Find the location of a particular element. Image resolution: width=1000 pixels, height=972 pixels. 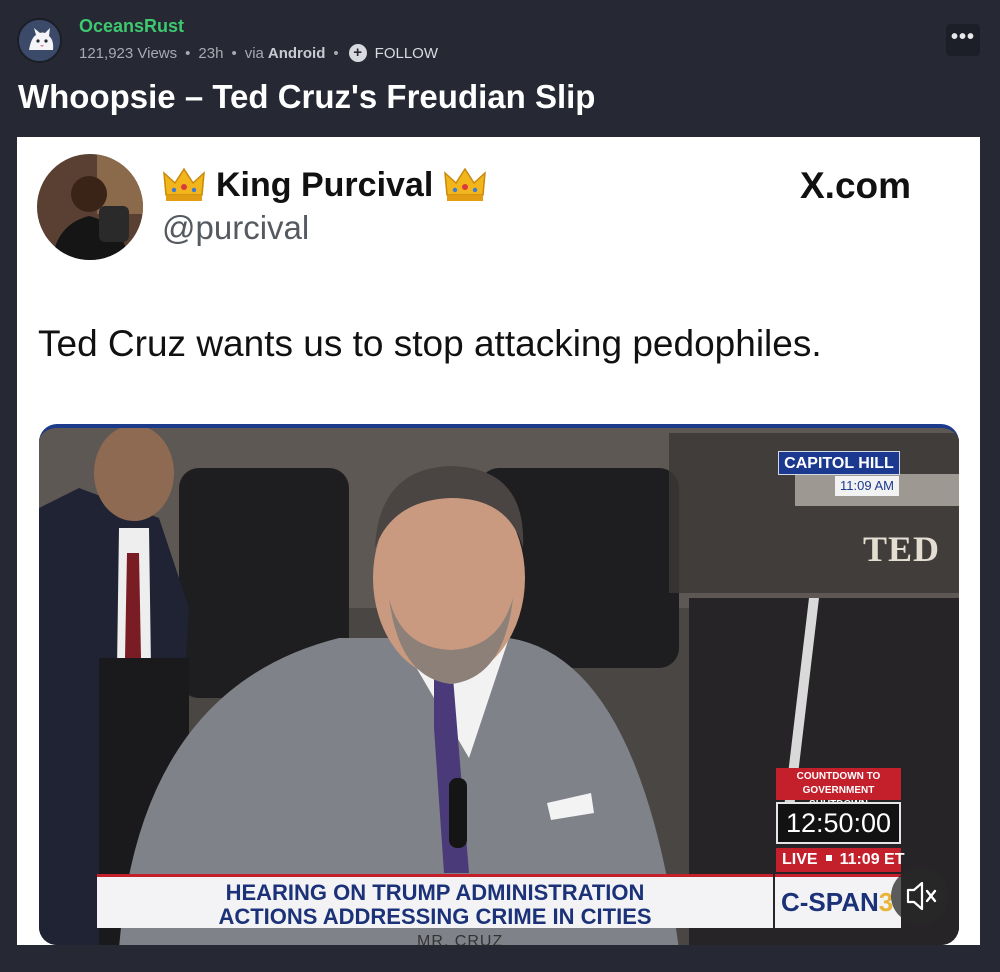

live-separator is located at coordinates (828, 858).